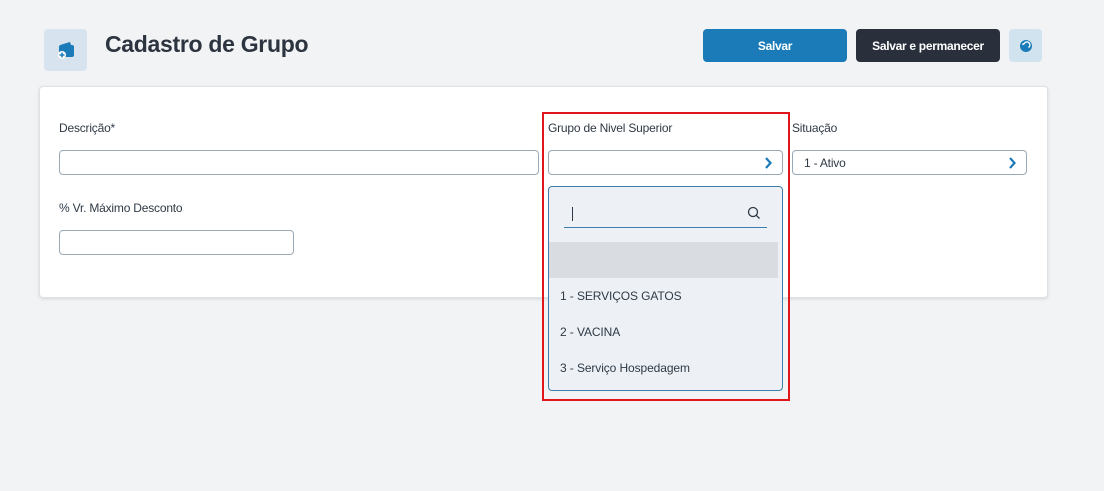 Image resolution: width=1104 pixels, height=491 pixels. Describe the element at coordinates (825, 163) in the screenshot. I see `situacao-value: 1 - Ativo` at that location.